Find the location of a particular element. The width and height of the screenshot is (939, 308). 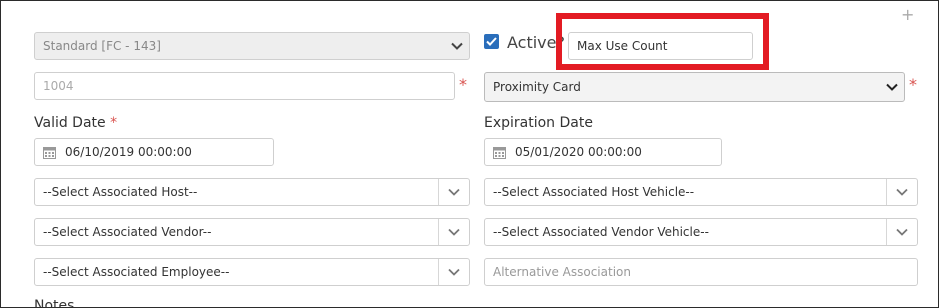

associated-vendor-vehicle-select: --Select Associated Vendor Vehicle-- is located at coordinates (701, 232).